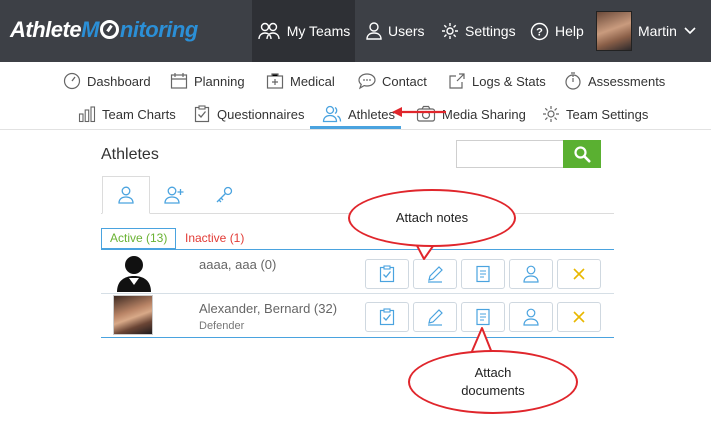  Describe the element at coordinates (493, 382) in the screenshot. I see `callout-attach-documents: Attach documents` at that location.